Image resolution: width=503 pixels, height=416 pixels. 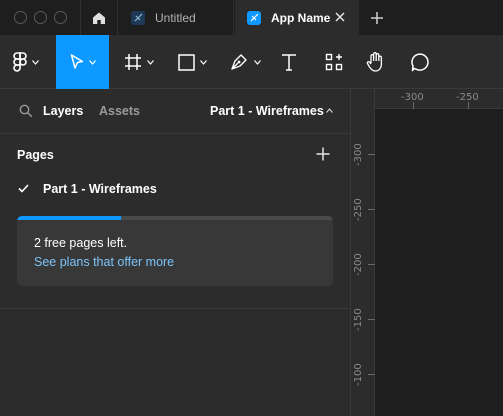 I want to click on comment-tool-button, so click(x=420, y=62).